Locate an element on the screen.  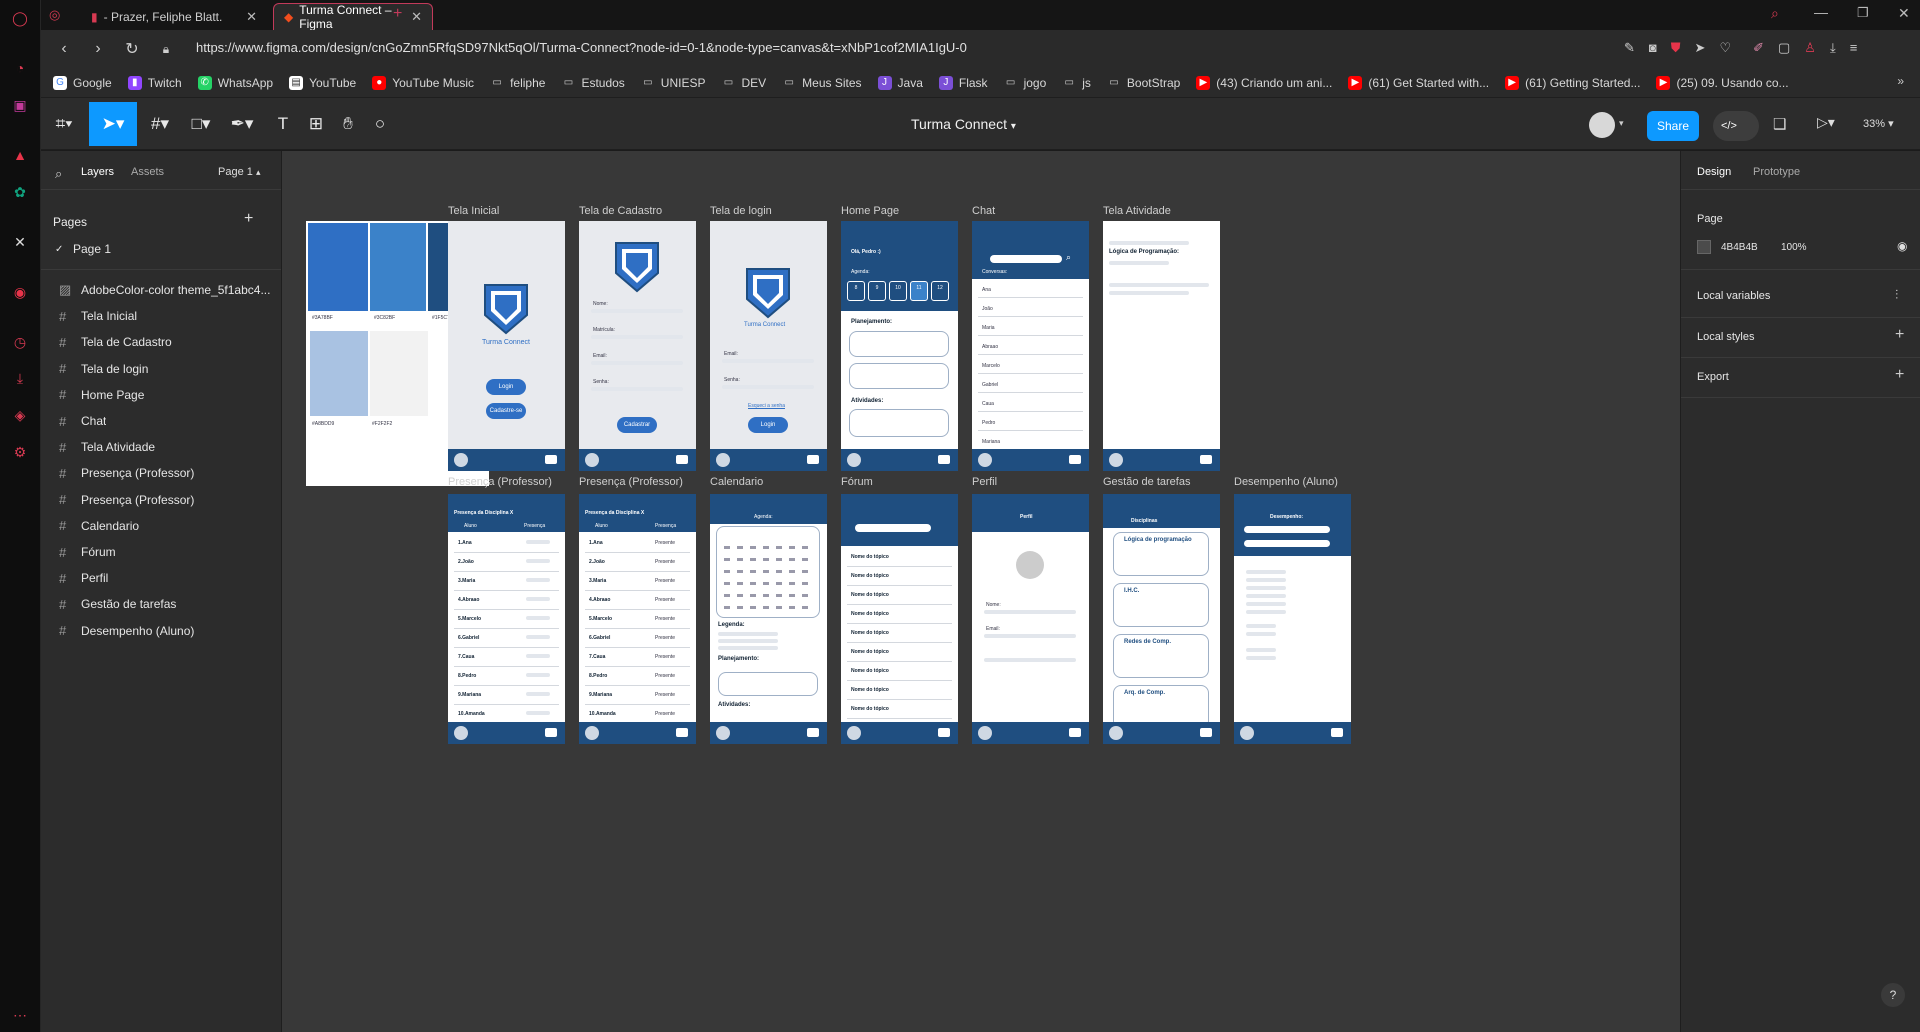
box-icon: ▢ is located at coordinates (1784, 48).